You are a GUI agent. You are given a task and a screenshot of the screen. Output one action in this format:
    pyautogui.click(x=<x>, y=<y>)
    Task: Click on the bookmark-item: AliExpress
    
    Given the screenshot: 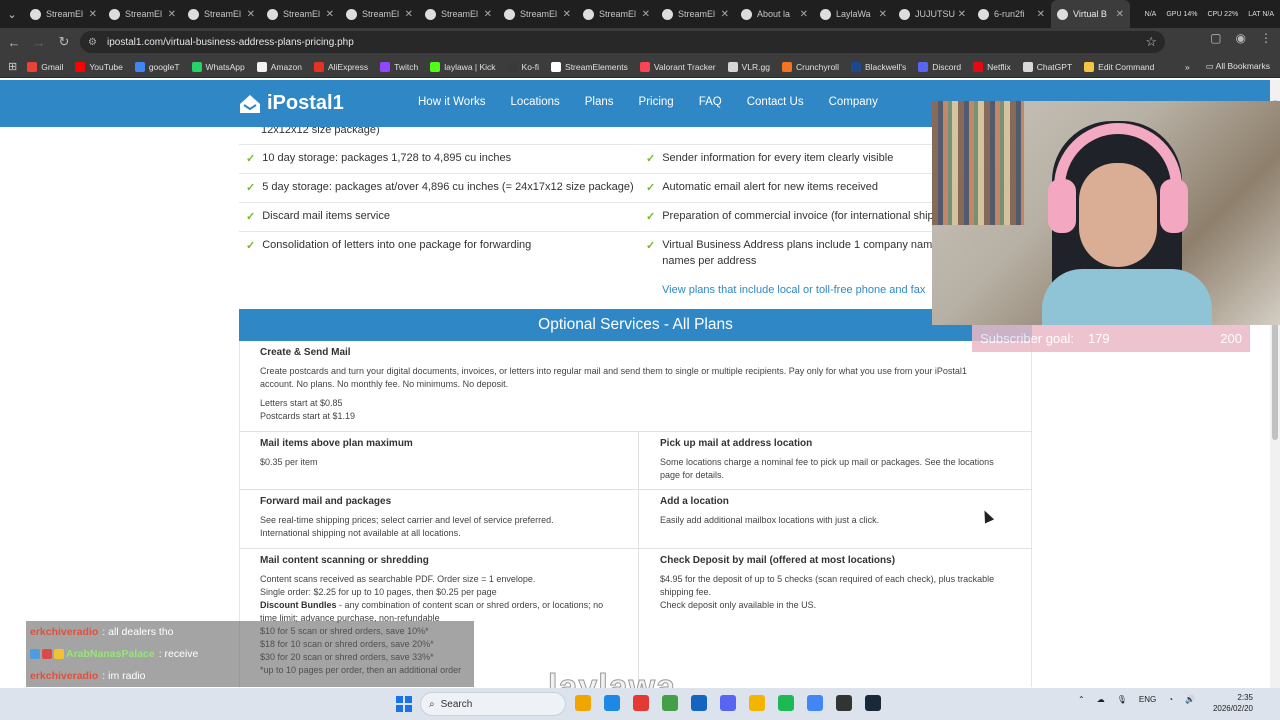 What is the action you would take?
    pyautogui.click(x=340, y=66)
    